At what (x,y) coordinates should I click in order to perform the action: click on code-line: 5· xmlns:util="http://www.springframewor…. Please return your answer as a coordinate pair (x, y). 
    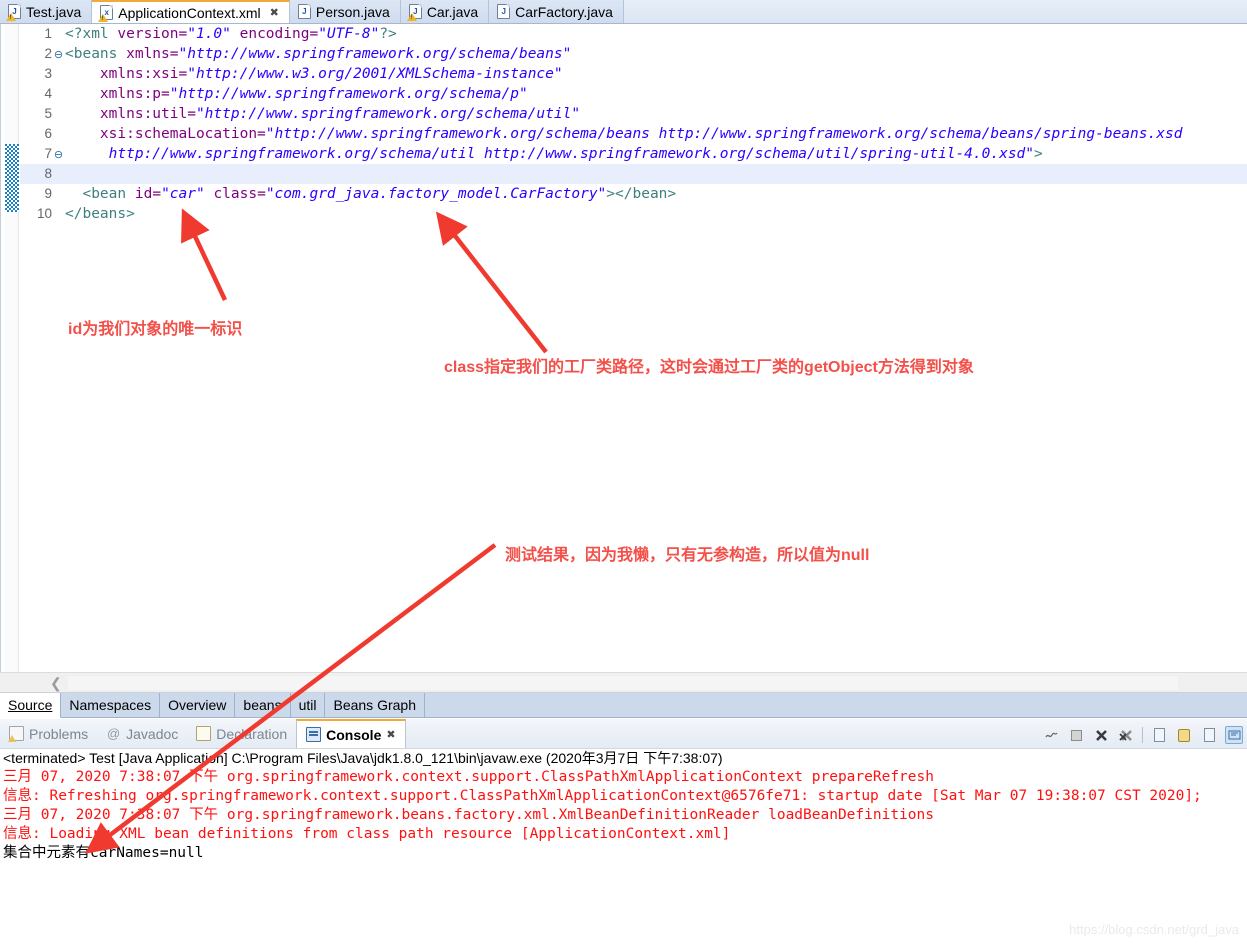
    Looking at the image, I should click on (633, 114).